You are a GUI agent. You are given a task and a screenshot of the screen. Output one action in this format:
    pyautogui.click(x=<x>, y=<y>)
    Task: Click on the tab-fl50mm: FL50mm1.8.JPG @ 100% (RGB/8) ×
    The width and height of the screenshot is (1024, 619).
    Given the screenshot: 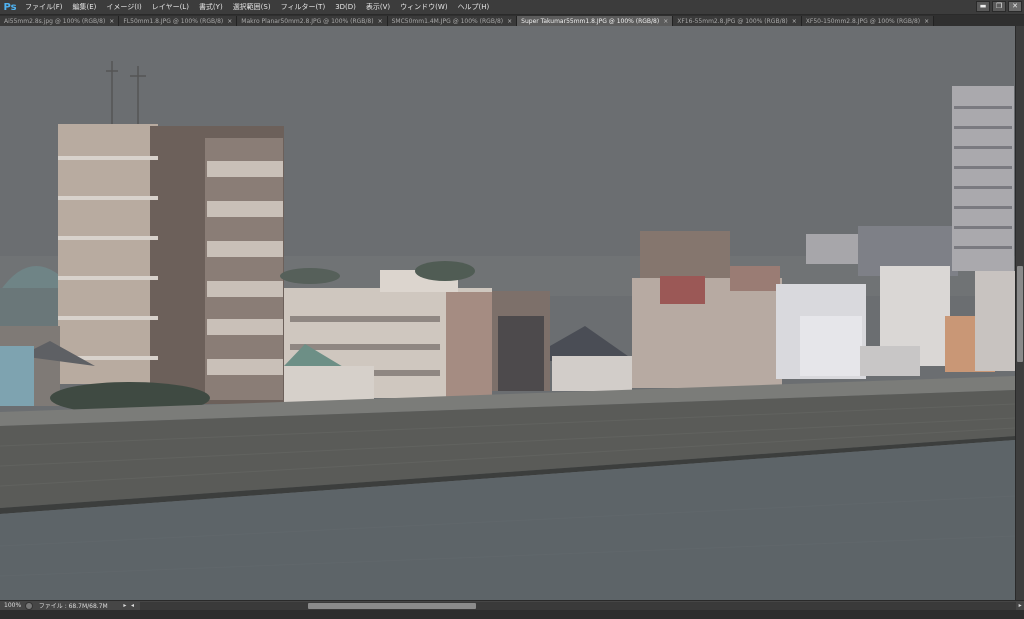 What is the action you would take?
    pyautogui.click(x=178, y=21)
    